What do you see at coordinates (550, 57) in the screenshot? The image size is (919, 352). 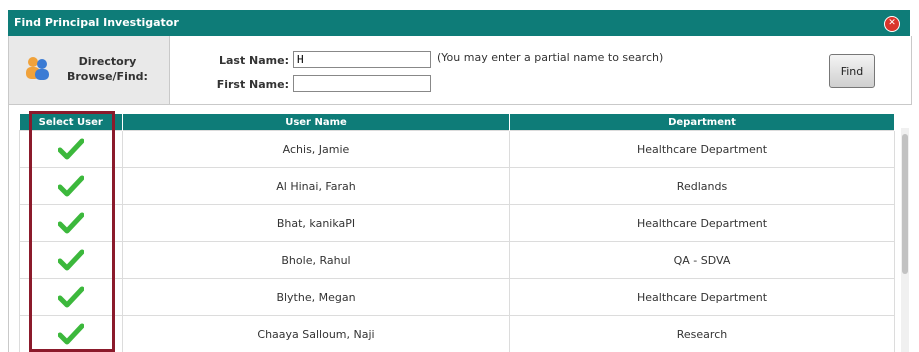 I see `search-hint: (You may enter a partial name to search)` at bounding box center [550, 57].